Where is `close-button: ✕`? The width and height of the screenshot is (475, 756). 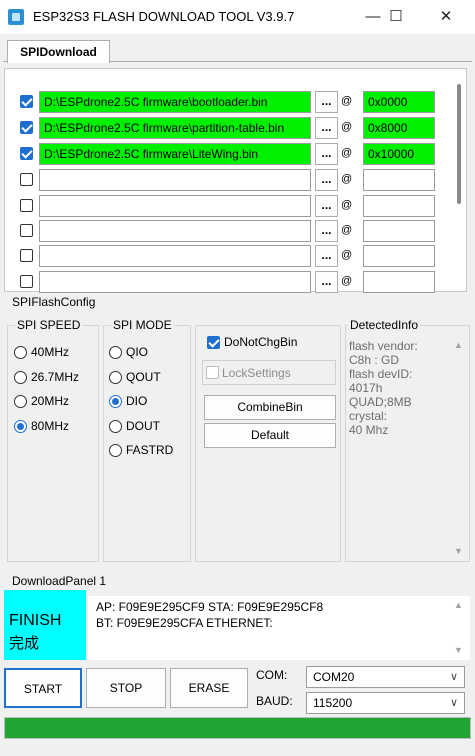
close-button: ✕ is located at coordinates (446, 17).